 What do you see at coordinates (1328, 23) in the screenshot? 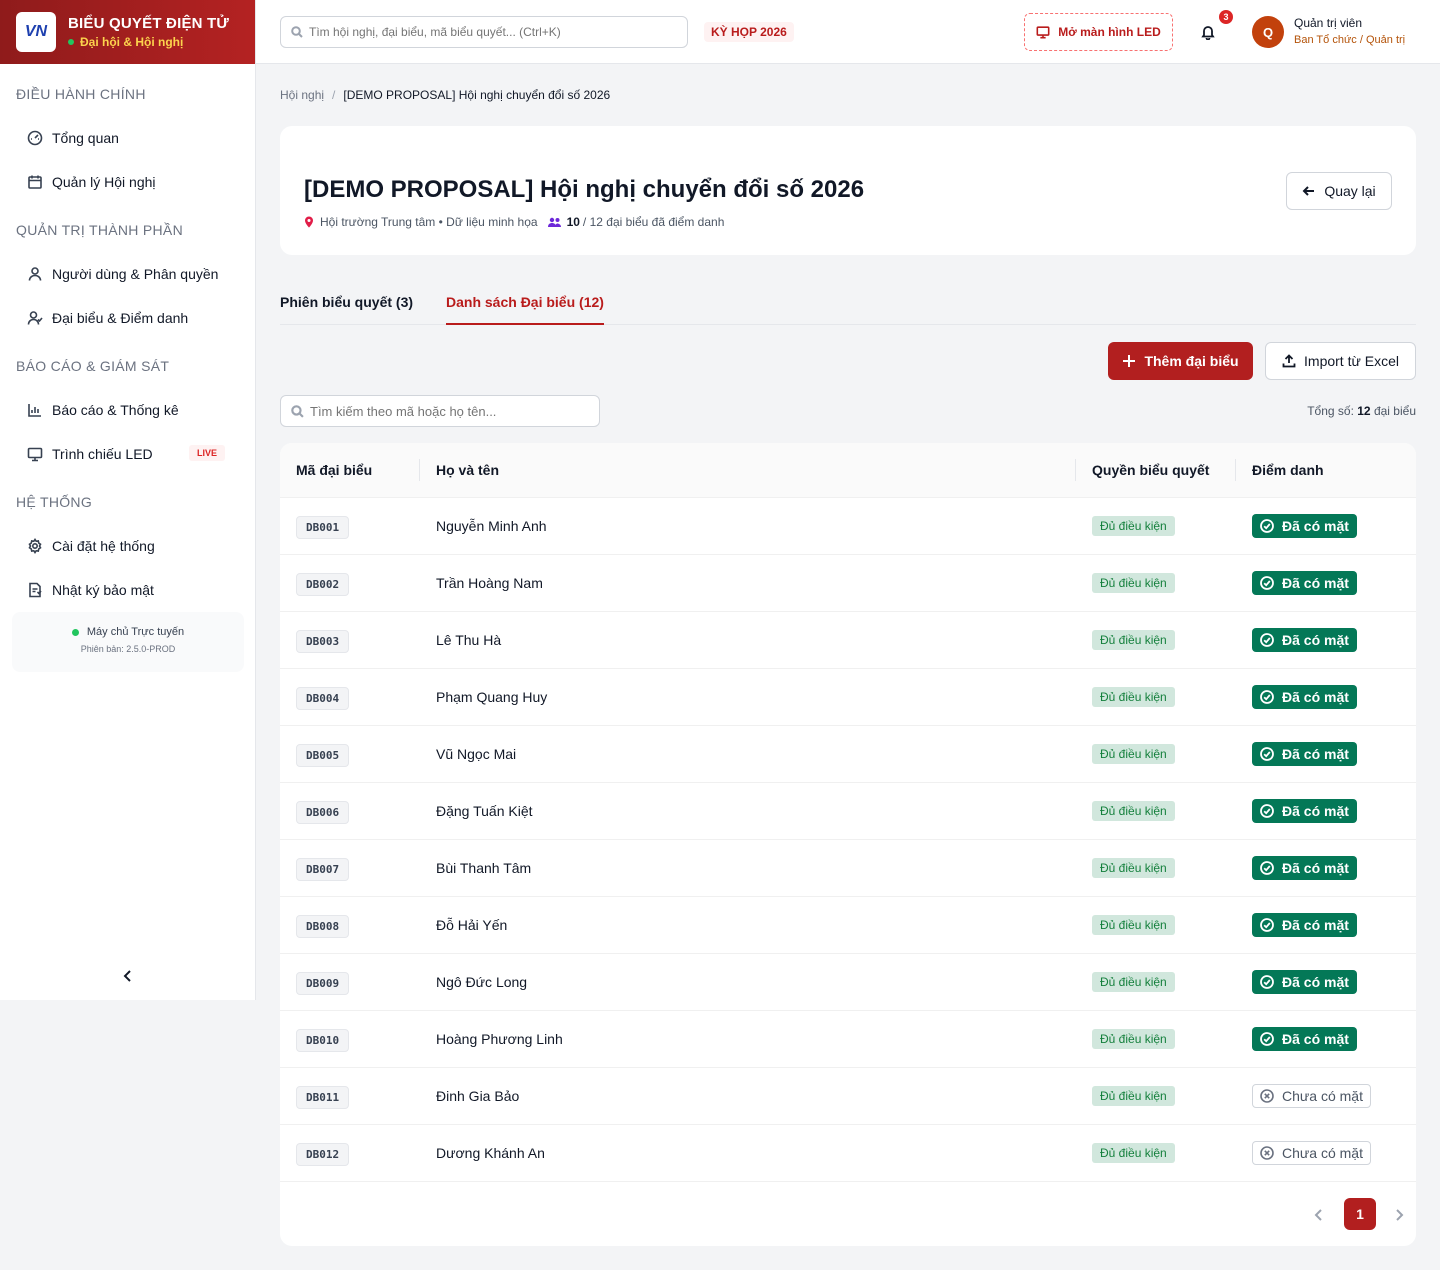
I see `user-name: Quản trị viên` at bounding box center [1328, 23].